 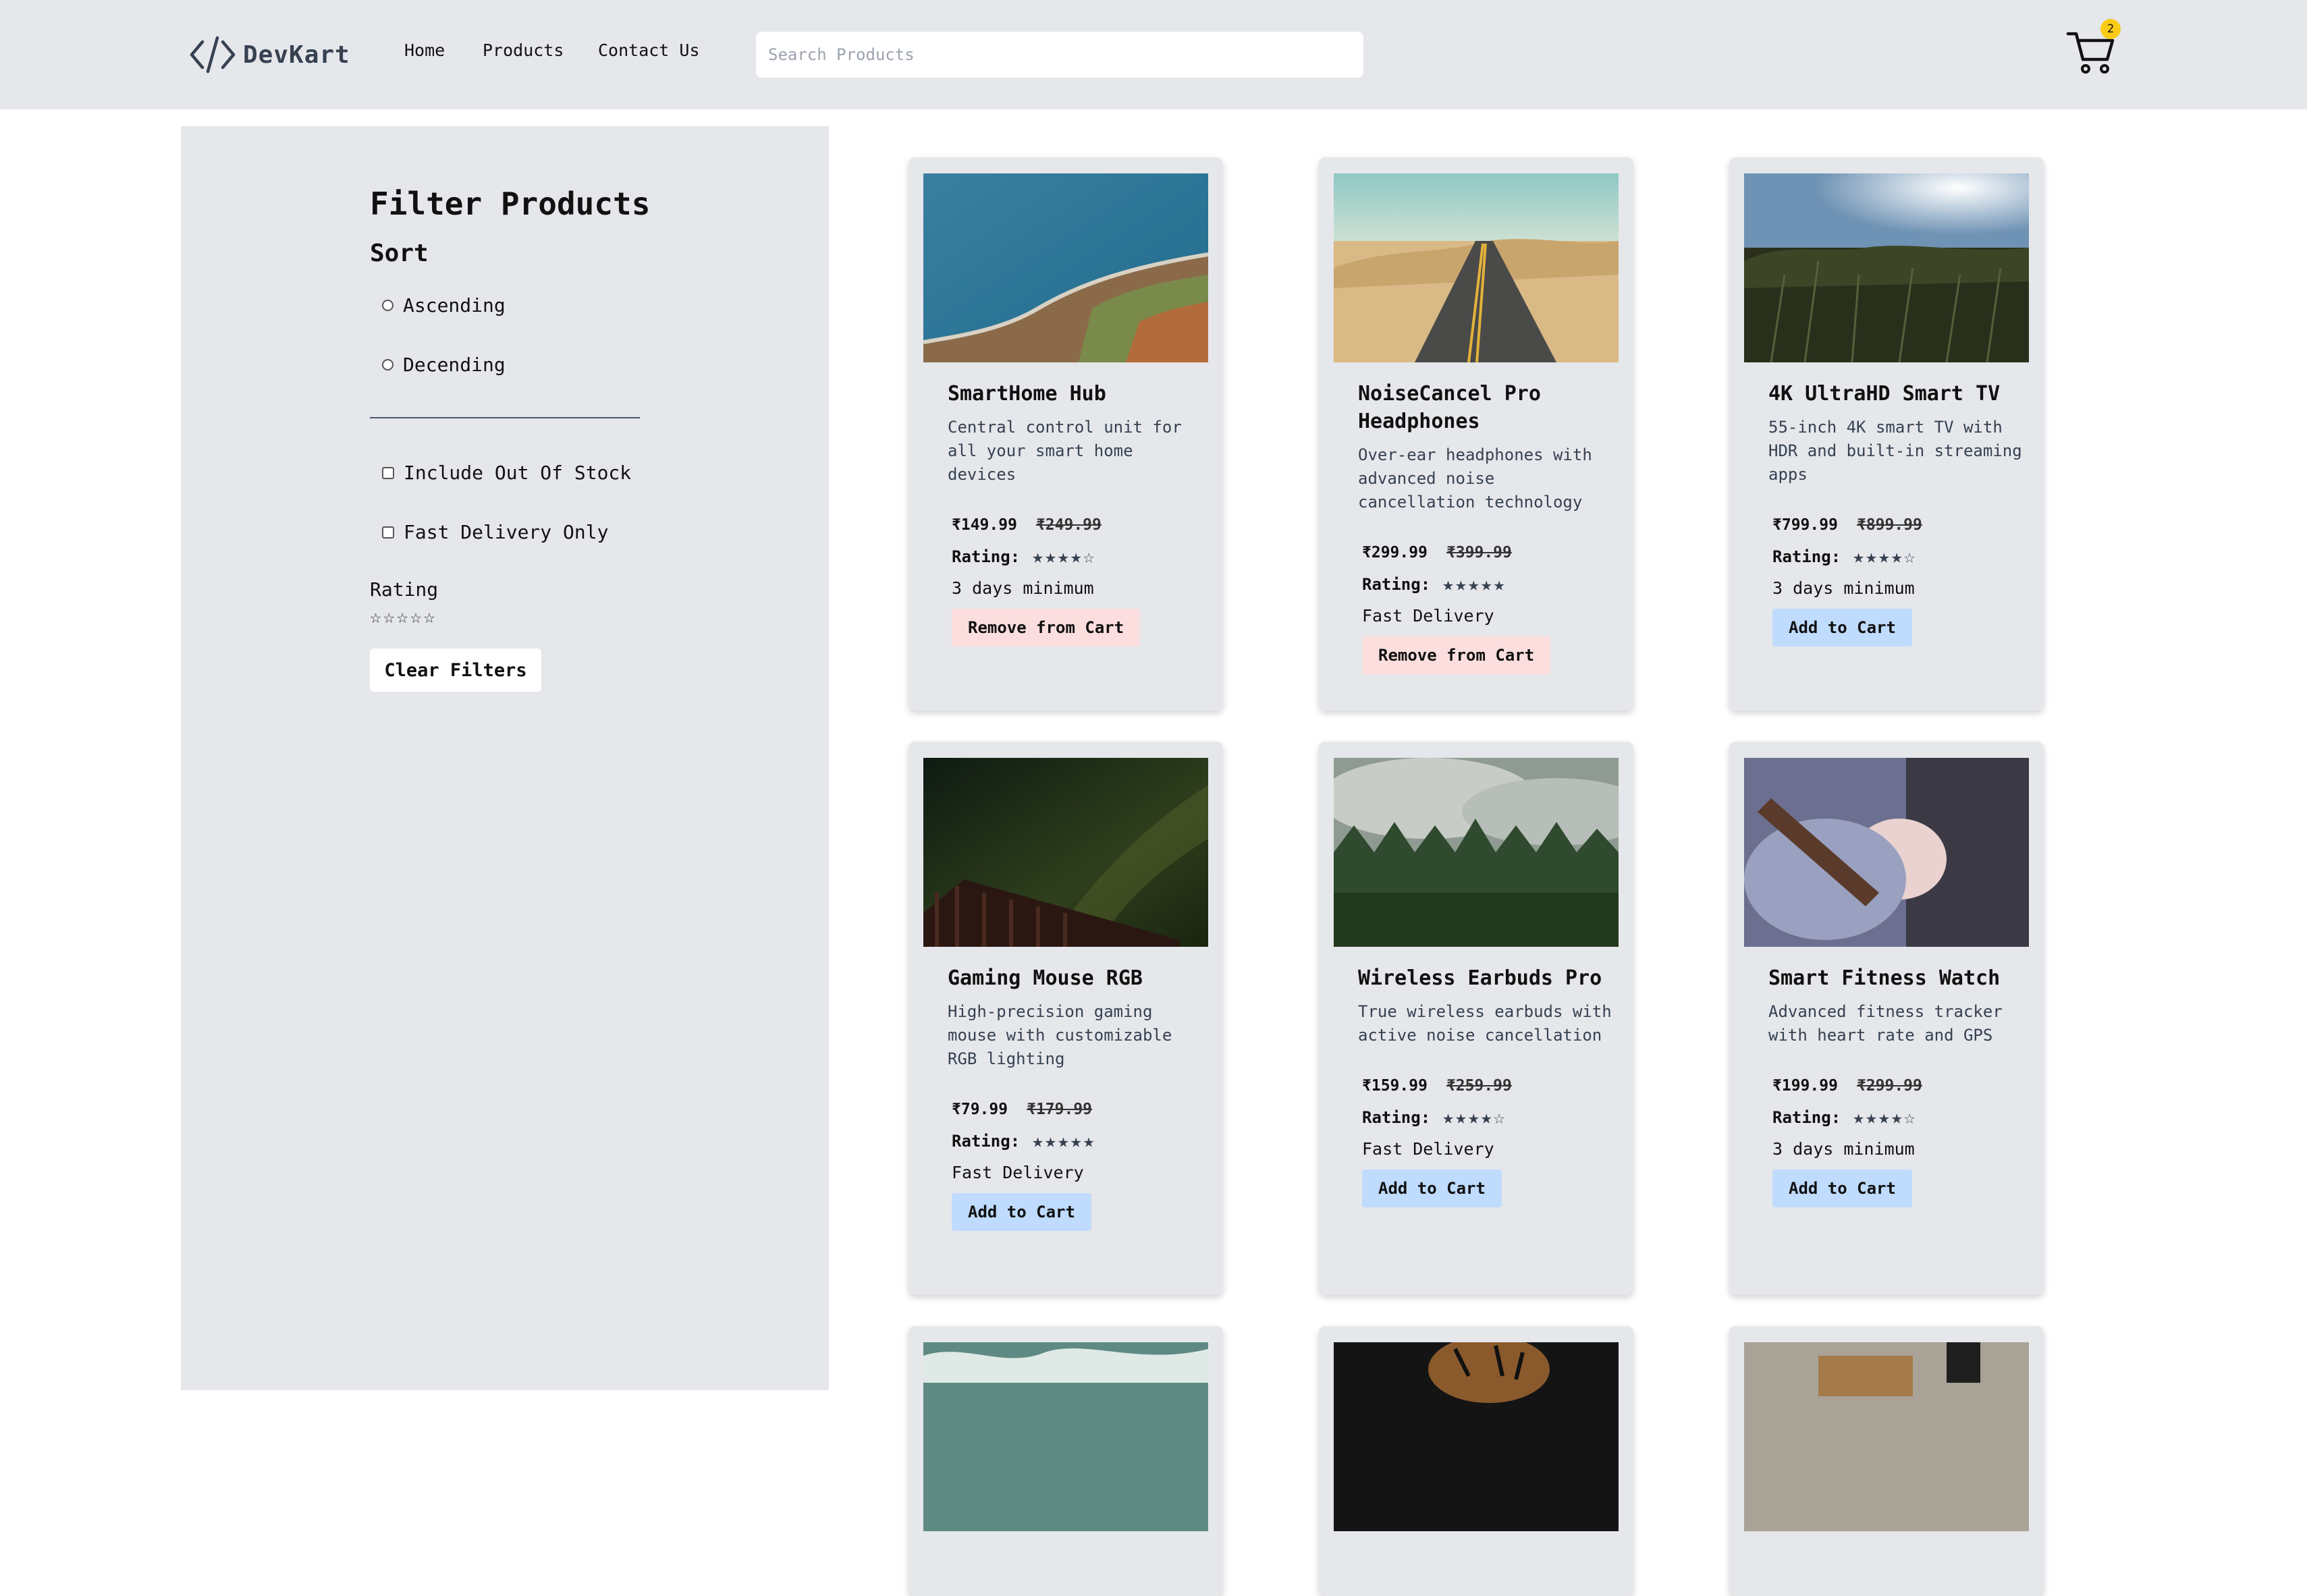 I want to click on product-original-price: ₹249.99, so click(x=1068, y=525).